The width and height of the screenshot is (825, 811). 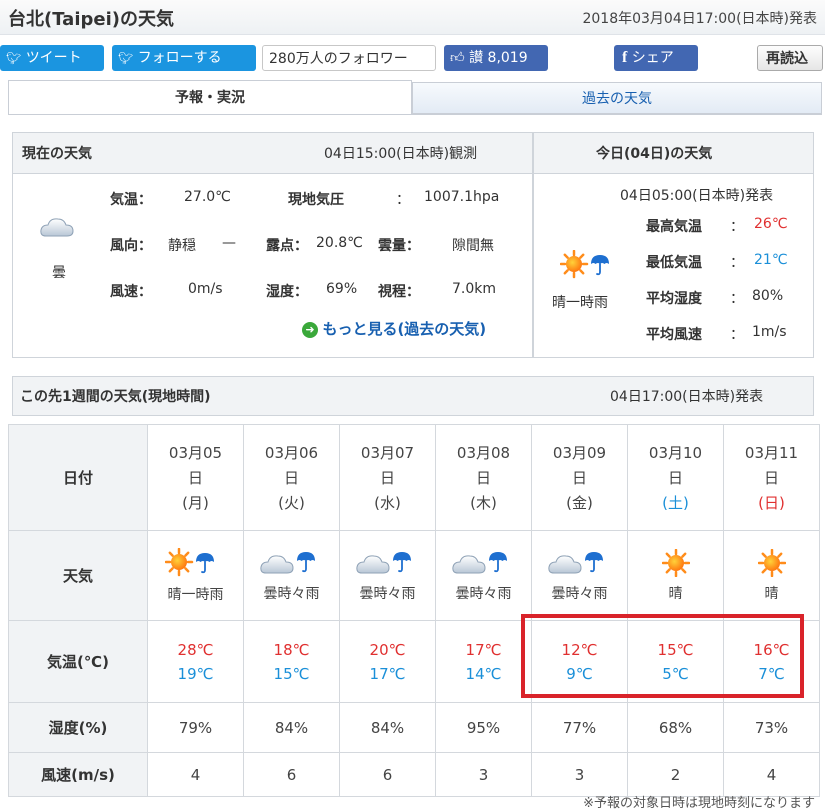 What do you see at coordinates (349, 58) in the screenshot?
I see `follower-count: 280万人のフォロワー` at bounding box center [349, 58].